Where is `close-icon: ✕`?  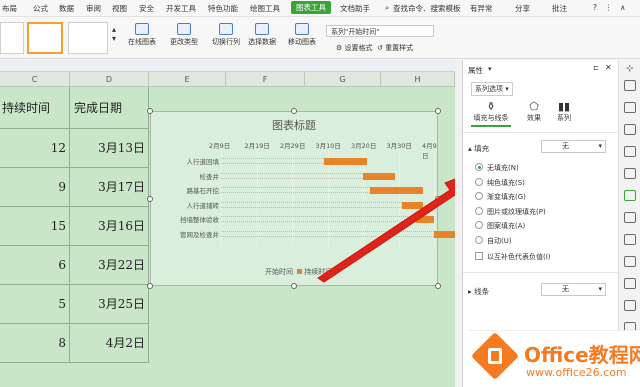
close-icon: ✕ is located at coordinates (608, 67).